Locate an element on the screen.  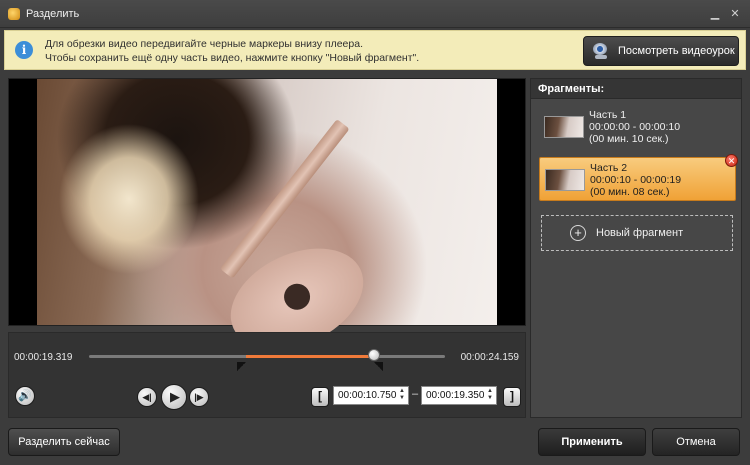
plus-icon: + is located at coordinates (578, 233).